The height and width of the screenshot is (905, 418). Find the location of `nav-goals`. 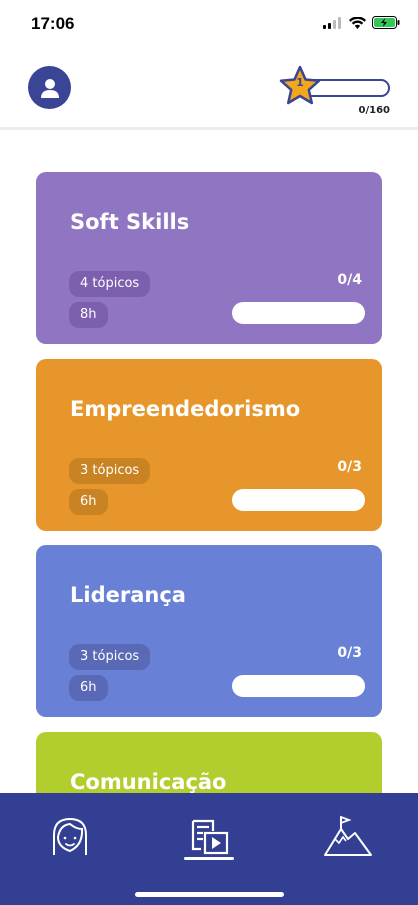

nav-goals is located at coordinates (348, 837).